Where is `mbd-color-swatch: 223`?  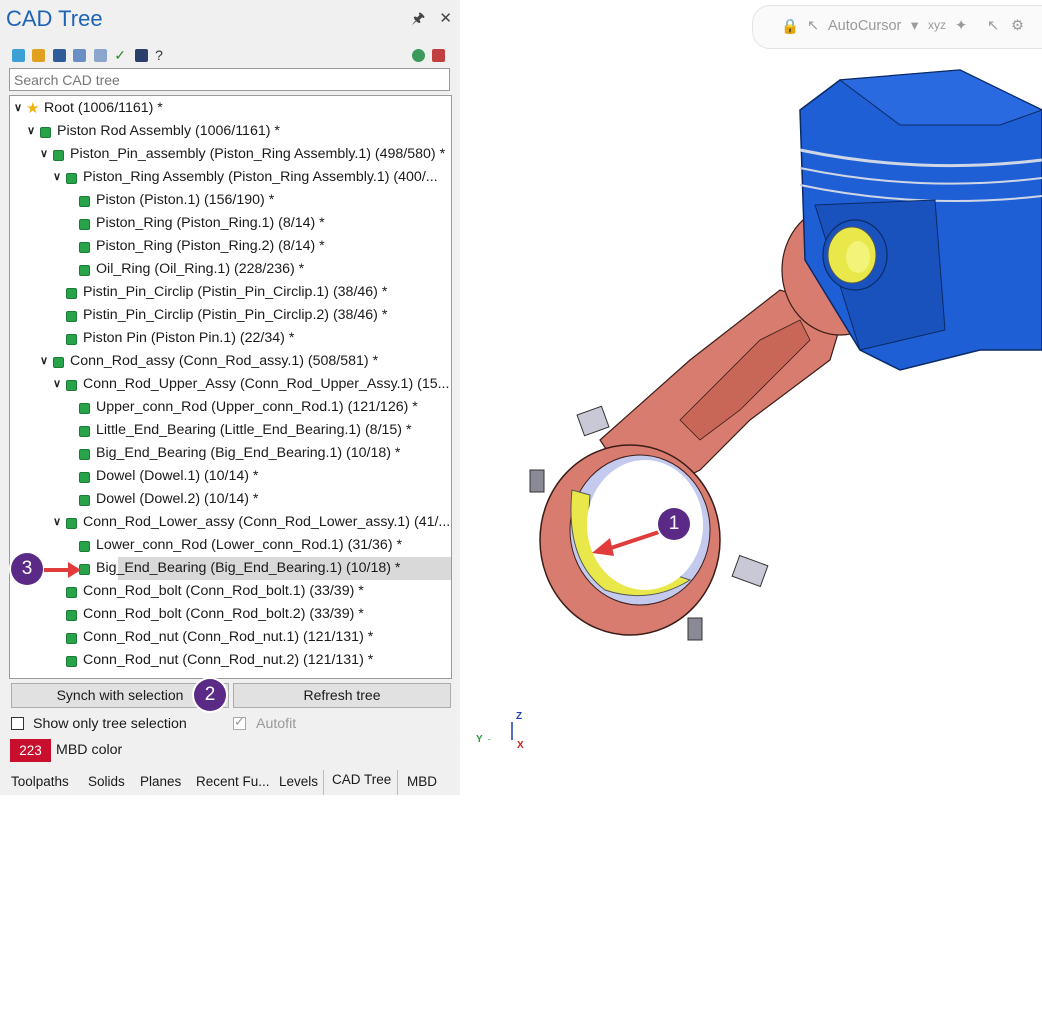
mbd-color-swatch: 223 is located at coordinates (30, 750).